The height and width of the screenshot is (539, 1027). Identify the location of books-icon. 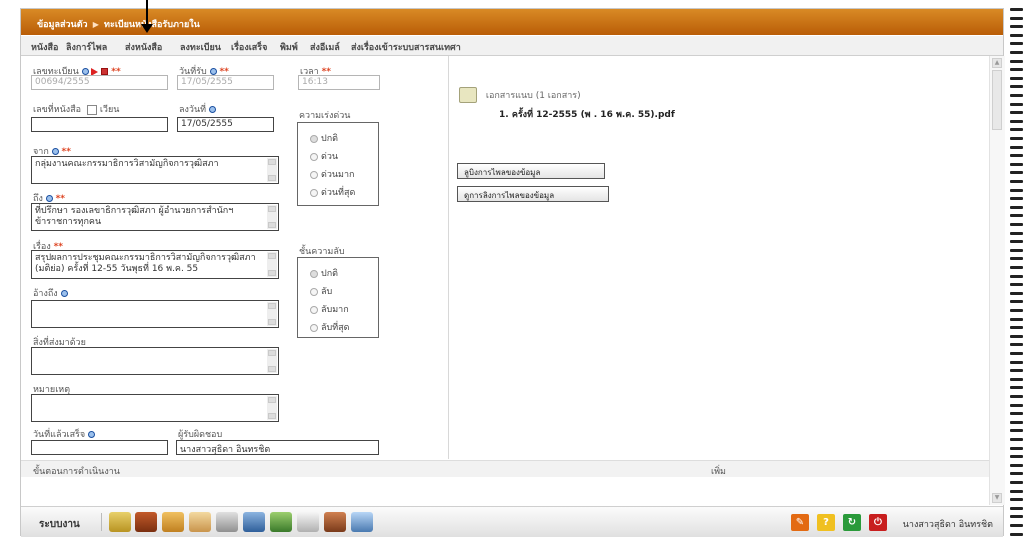
(146, 522).